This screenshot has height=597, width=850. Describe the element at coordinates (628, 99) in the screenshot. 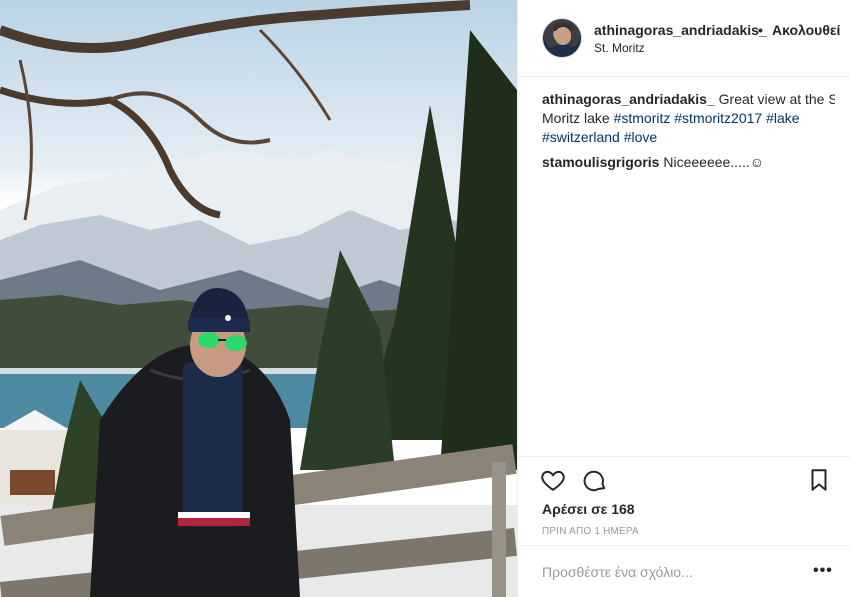

I see `caption-username: athinagoras_andriadakis_` at that location.